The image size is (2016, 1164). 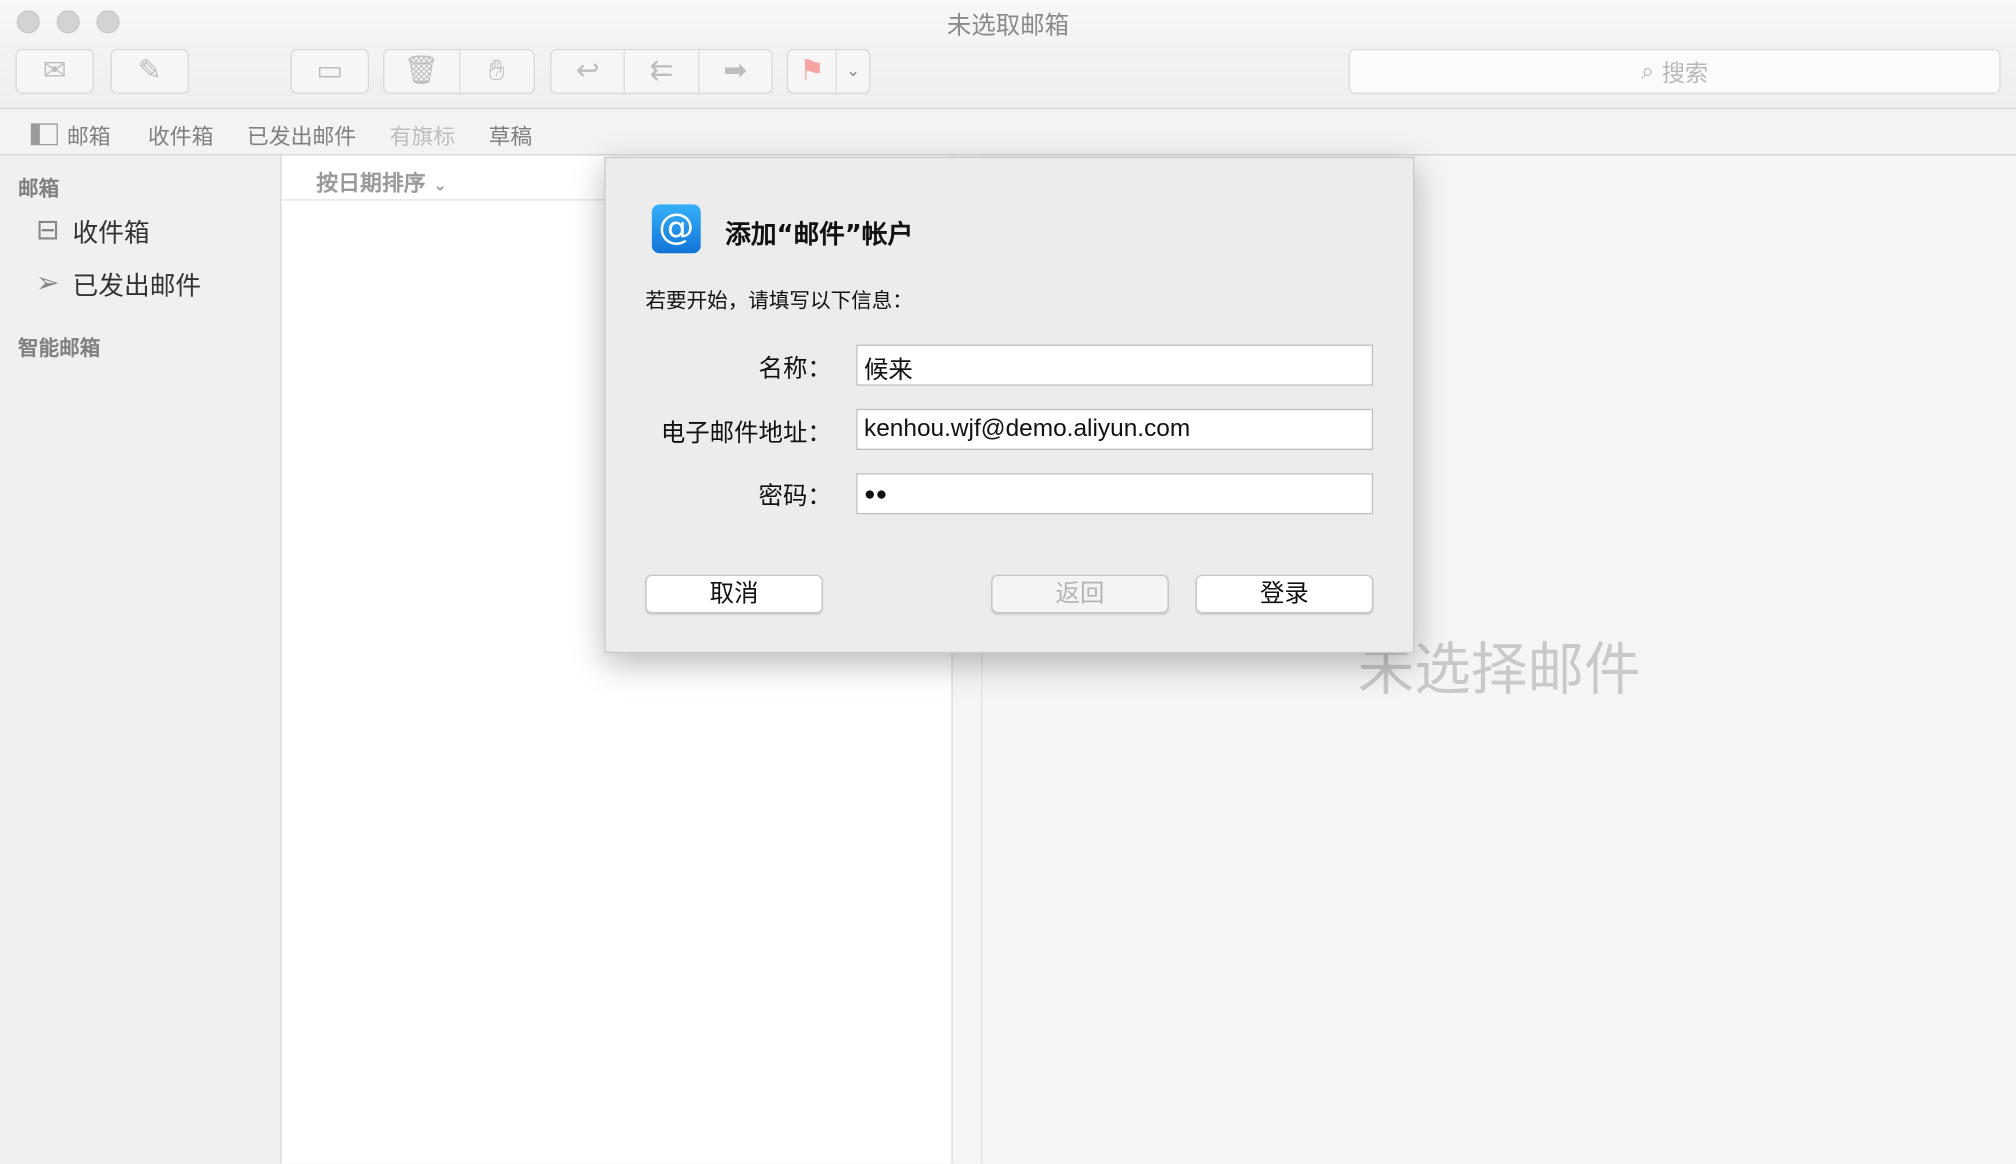 I want to click on search-input: ⌕ 搜索, so click(x=1674, y=71).